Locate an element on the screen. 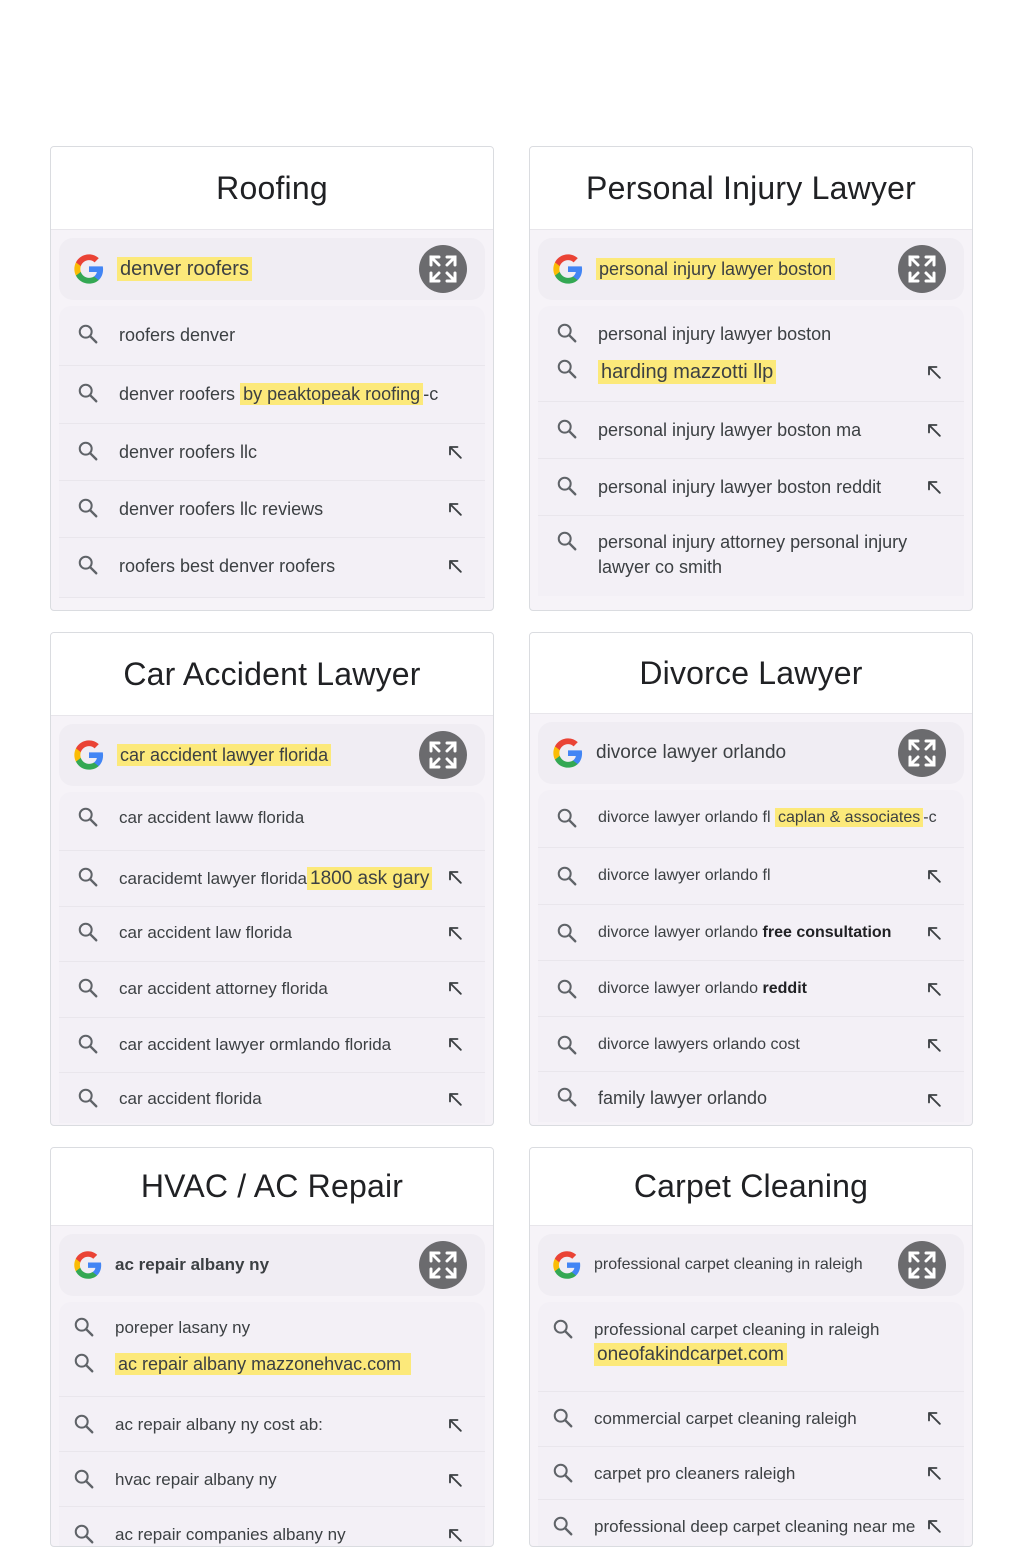 This screenshot has height=1547, width=1024. suggestion-item: divorce lawyer orlando free consultation is located at coordinates (751, 933).